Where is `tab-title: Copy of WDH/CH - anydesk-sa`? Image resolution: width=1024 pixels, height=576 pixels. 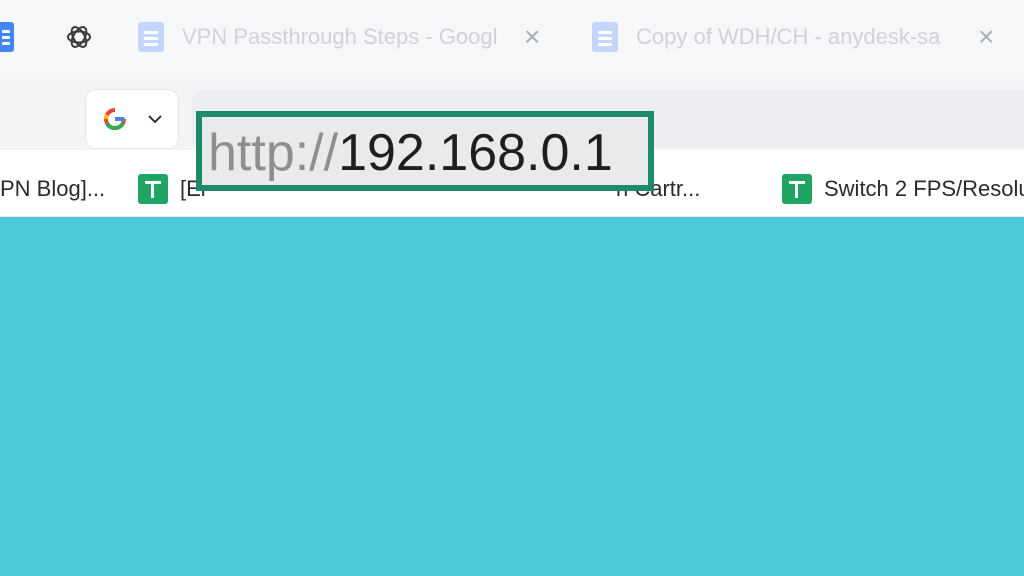
tab-title: Copy of WDH/CH - anydesk-sa is located at coordinates (788, 36).